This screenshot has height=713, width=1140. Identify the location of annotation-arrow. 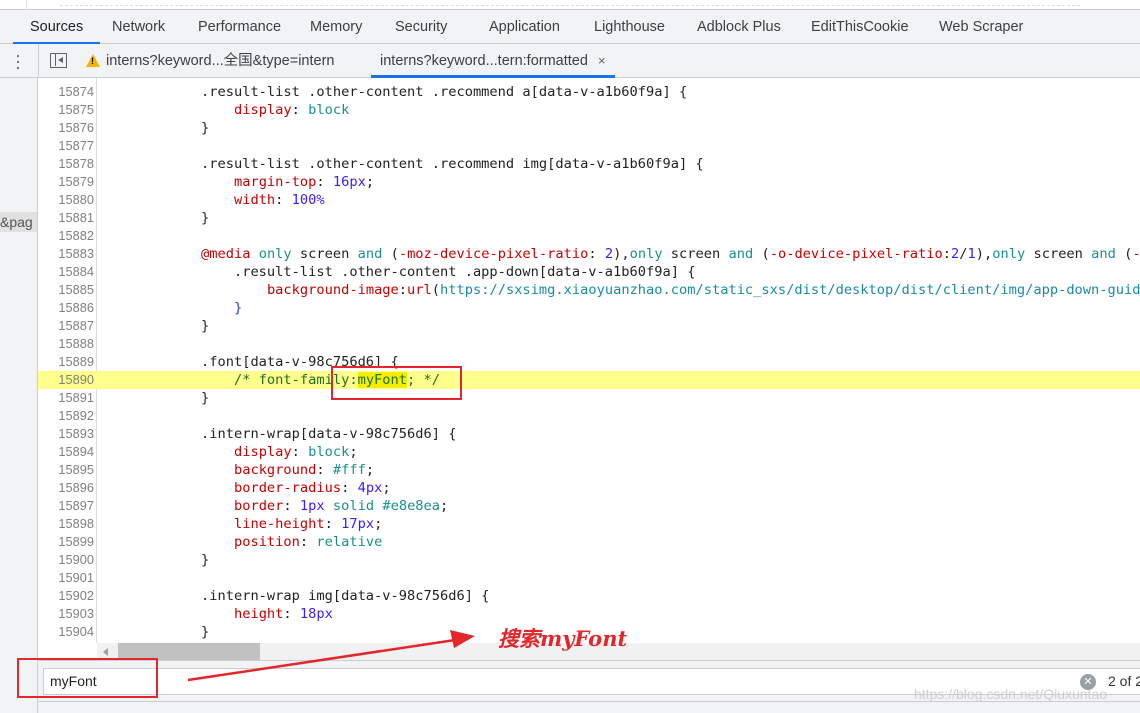
(331, 656).